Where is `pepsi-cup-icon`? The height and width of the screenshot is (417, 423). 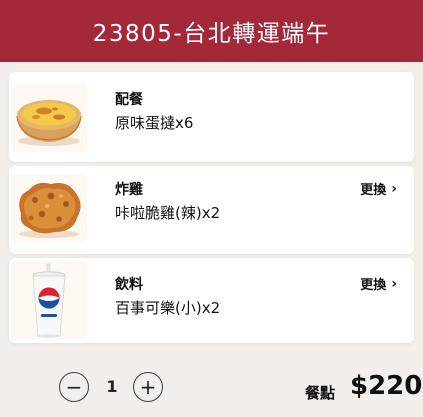
pepsi-cup-icon is located at coordinates (49, 301).